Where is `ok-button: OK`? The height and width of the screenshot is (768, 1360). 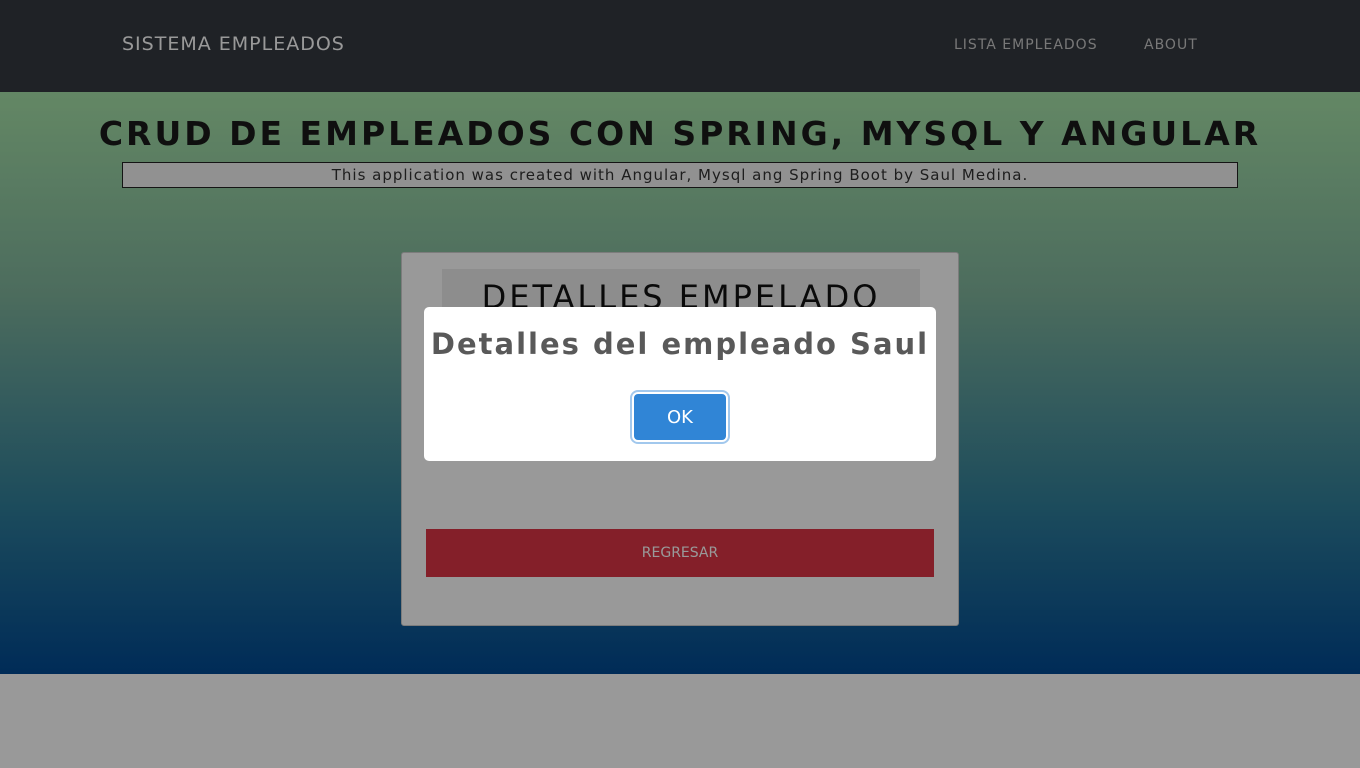 ok-button: OK is located at coordinates (680, 417).